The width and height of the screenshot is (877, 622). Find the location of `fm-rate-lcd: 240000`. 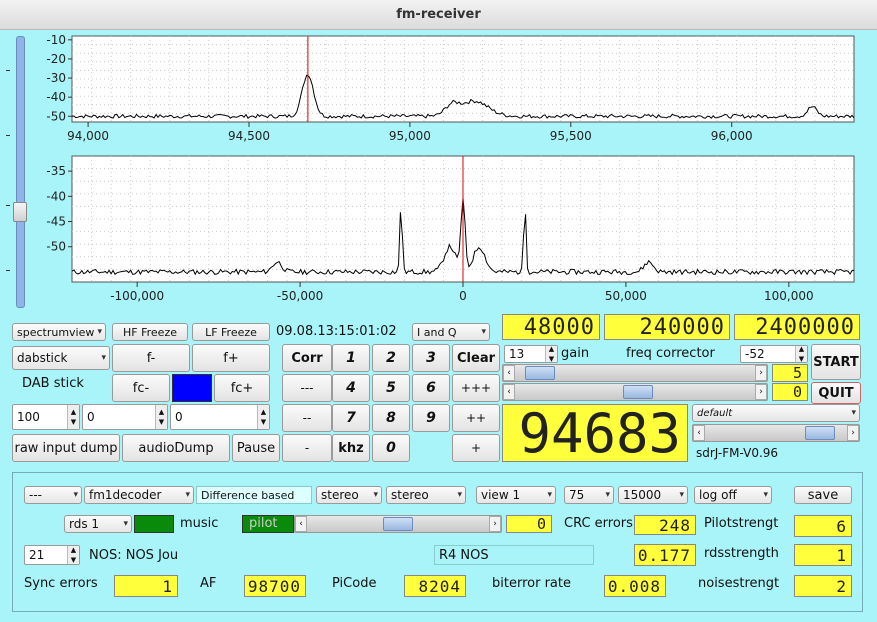

fm-rate-lcd: 240000 is located at coordinates (667, 327).